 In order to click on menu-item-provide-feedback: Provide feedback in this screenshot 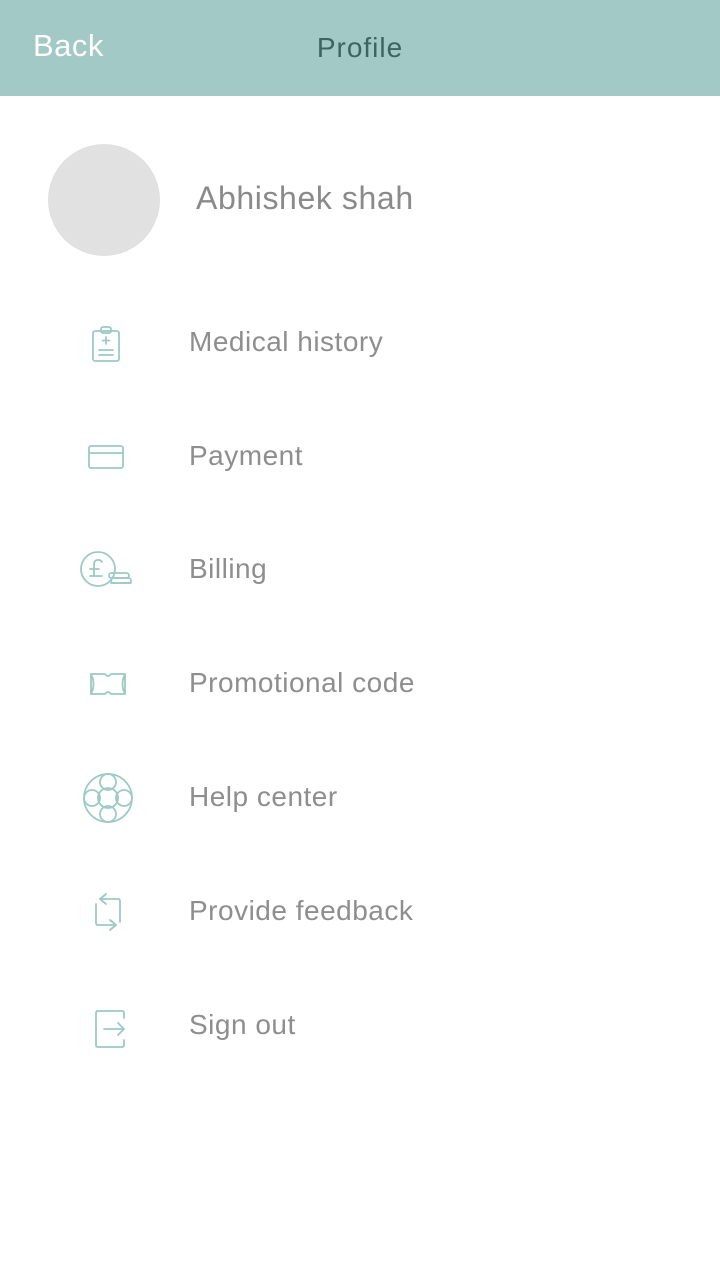, I will do `click(360, 912)`.